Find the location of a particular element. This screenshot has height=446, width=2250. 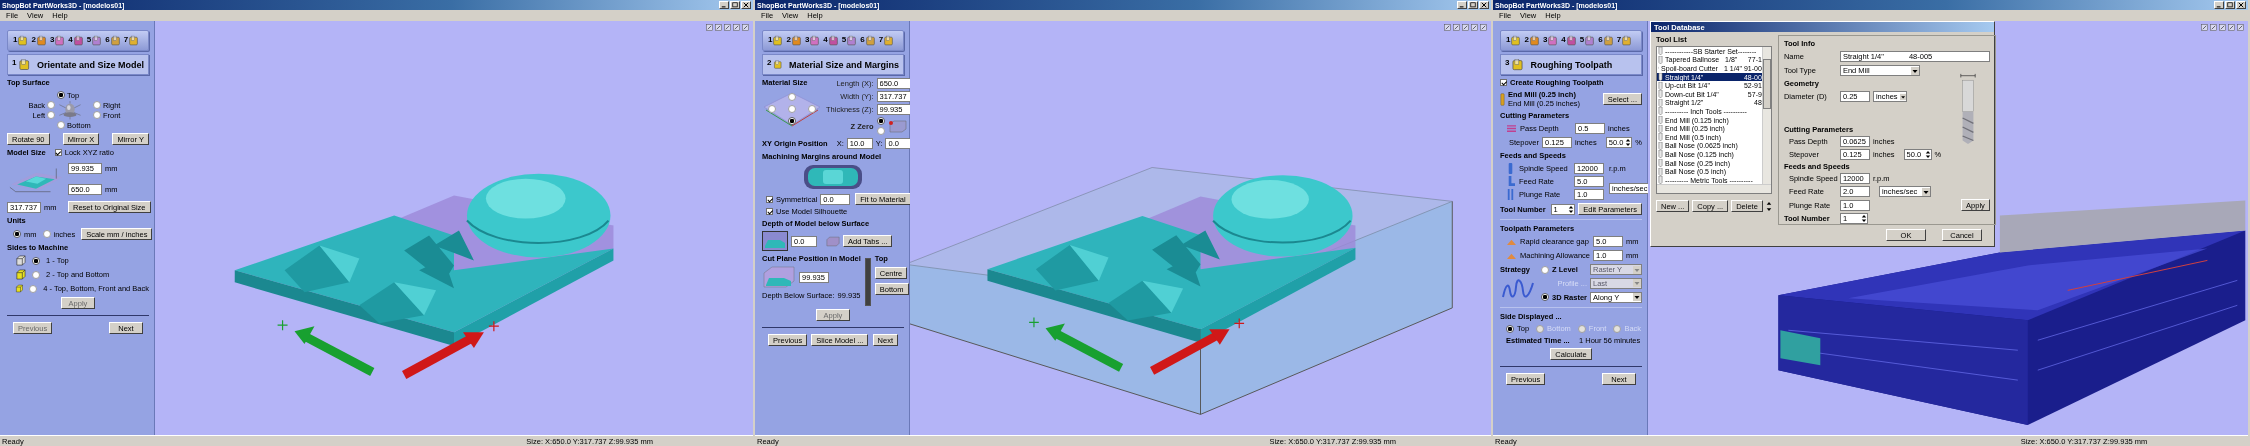

dropdown-arrow-icon is located at coordinates (1902, 96).